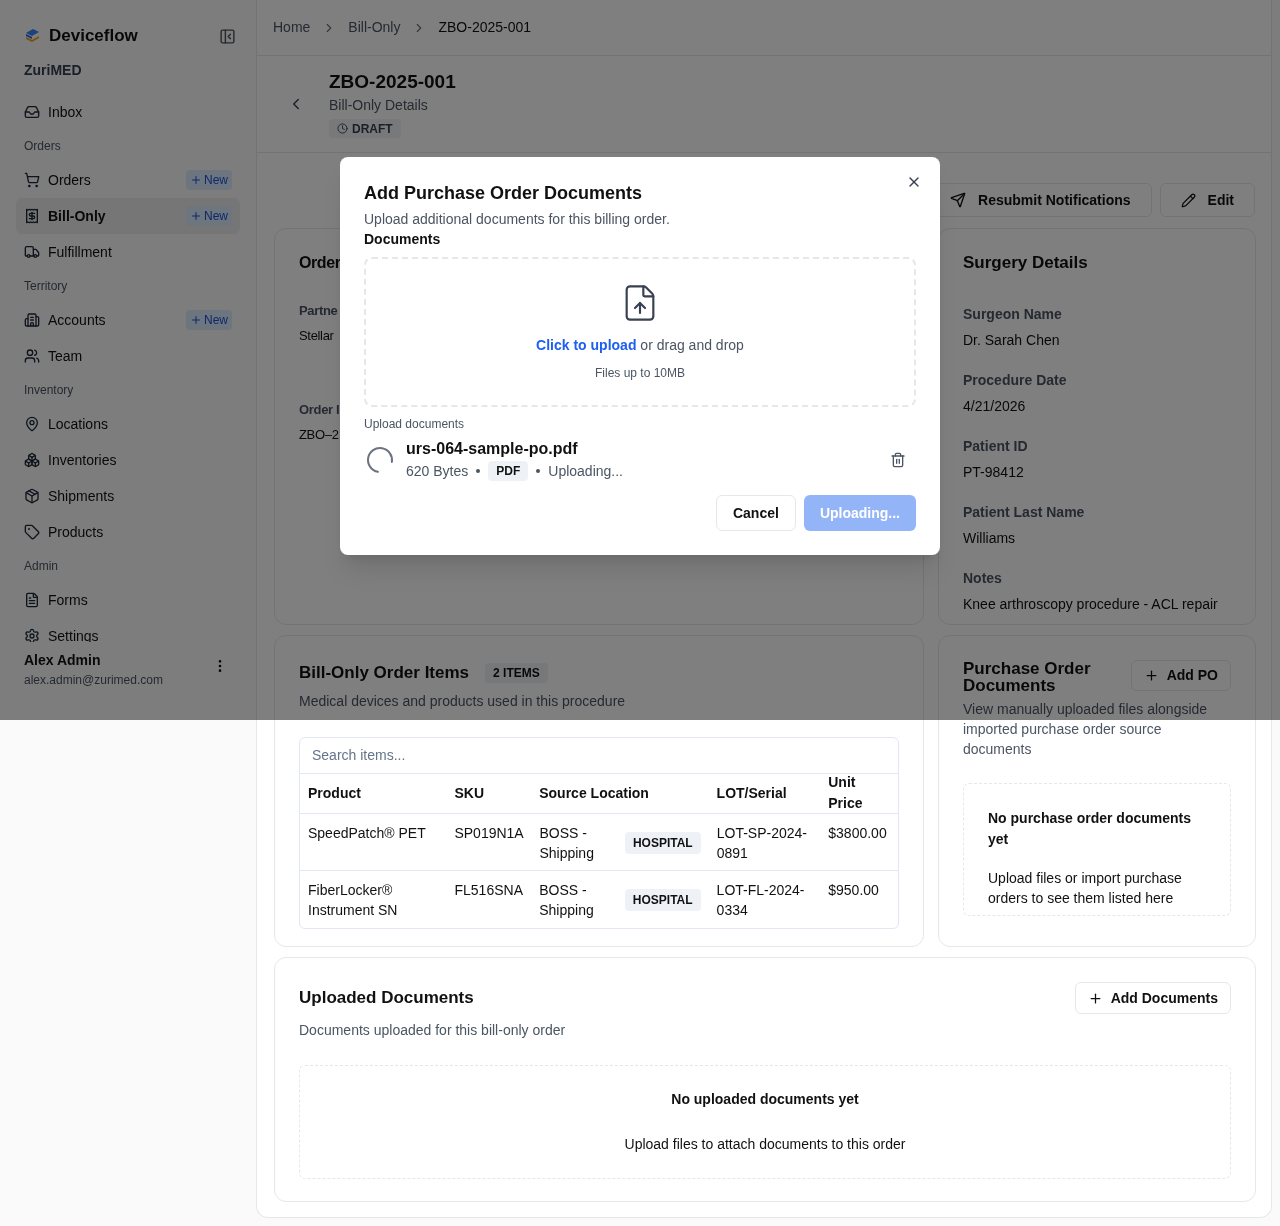 The width and height of the screenshot is (1280, 1226). Describe the element at coordinates (898, 460) in the screenshot. I see `delete-icon` at that location.